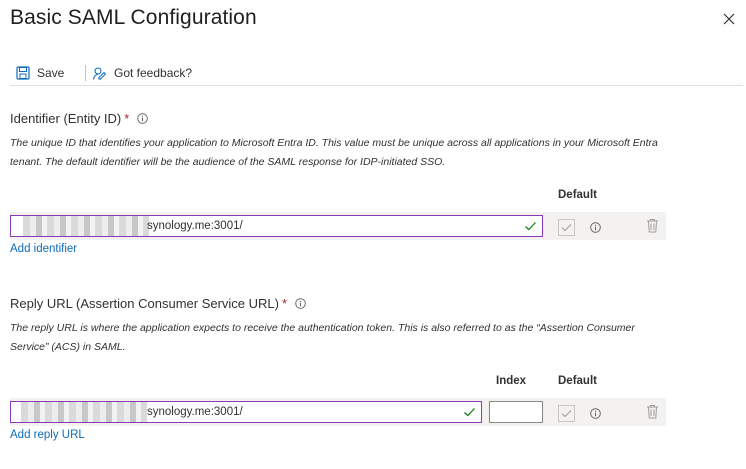 The image size is (746, 469). What do you see at coordinates (23, 73) in the screenshot?
I see `save-icon` at bounding box center [23, 73].